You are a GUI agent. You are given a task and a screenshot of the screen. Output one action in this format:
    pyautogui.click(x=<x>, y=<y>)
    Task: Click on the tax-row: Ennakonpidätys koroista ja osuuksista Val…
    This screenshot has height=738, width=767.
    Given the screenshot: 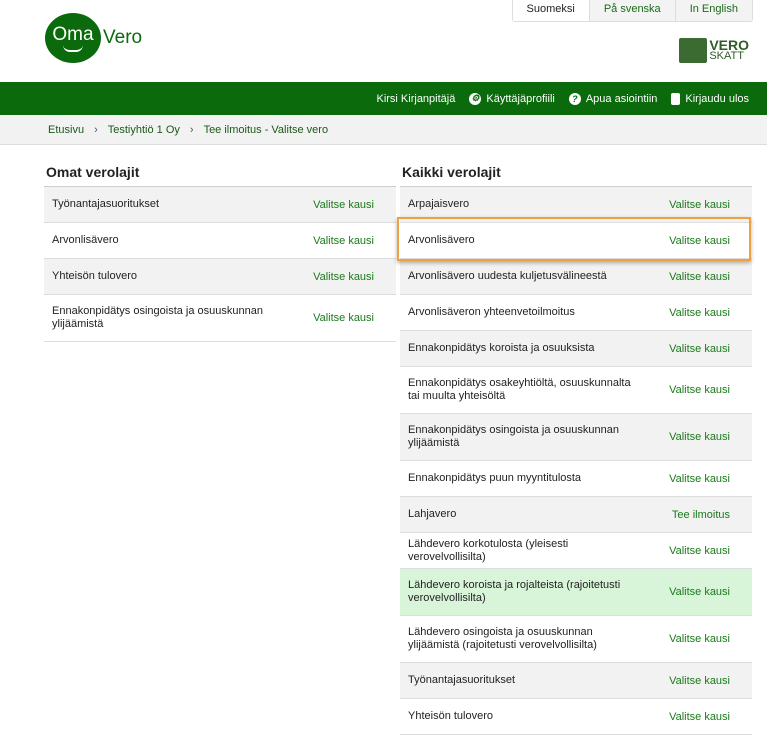 What is the action you would take?
    pyautogui.click(x=576, y=349)
    